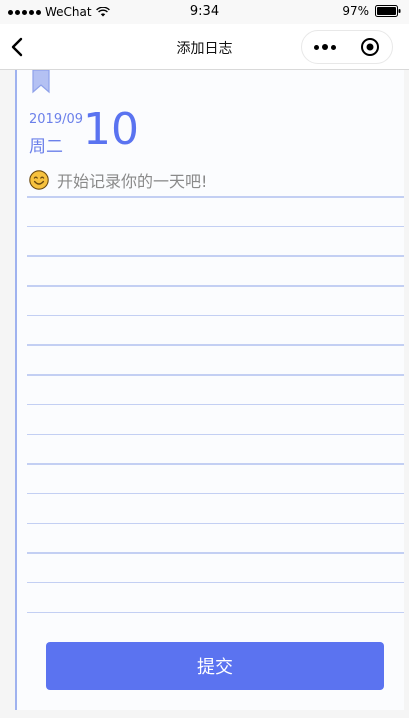 Image resolution: width=409 pixels, height=718 pixels. I want to click on date-day: 10, so click(111, 129).